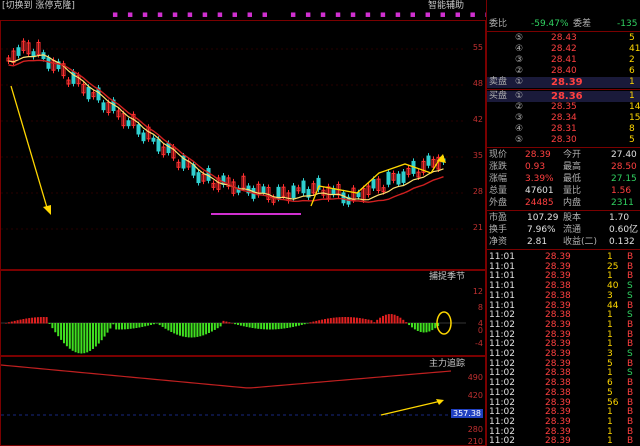 The height and width of the screenshot is (446, 640). What do you see at coordinates (634, 118) in the screenshot?
I see `buy-volume: 15` at bounding box center [634, 118].